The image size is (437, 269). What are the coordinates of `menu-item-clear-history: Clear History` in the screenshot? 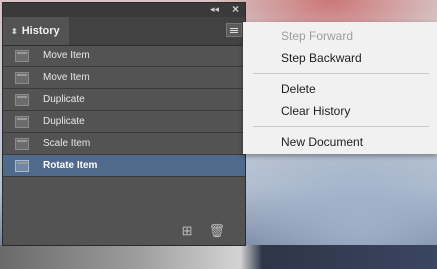 It's located at (315, 111).